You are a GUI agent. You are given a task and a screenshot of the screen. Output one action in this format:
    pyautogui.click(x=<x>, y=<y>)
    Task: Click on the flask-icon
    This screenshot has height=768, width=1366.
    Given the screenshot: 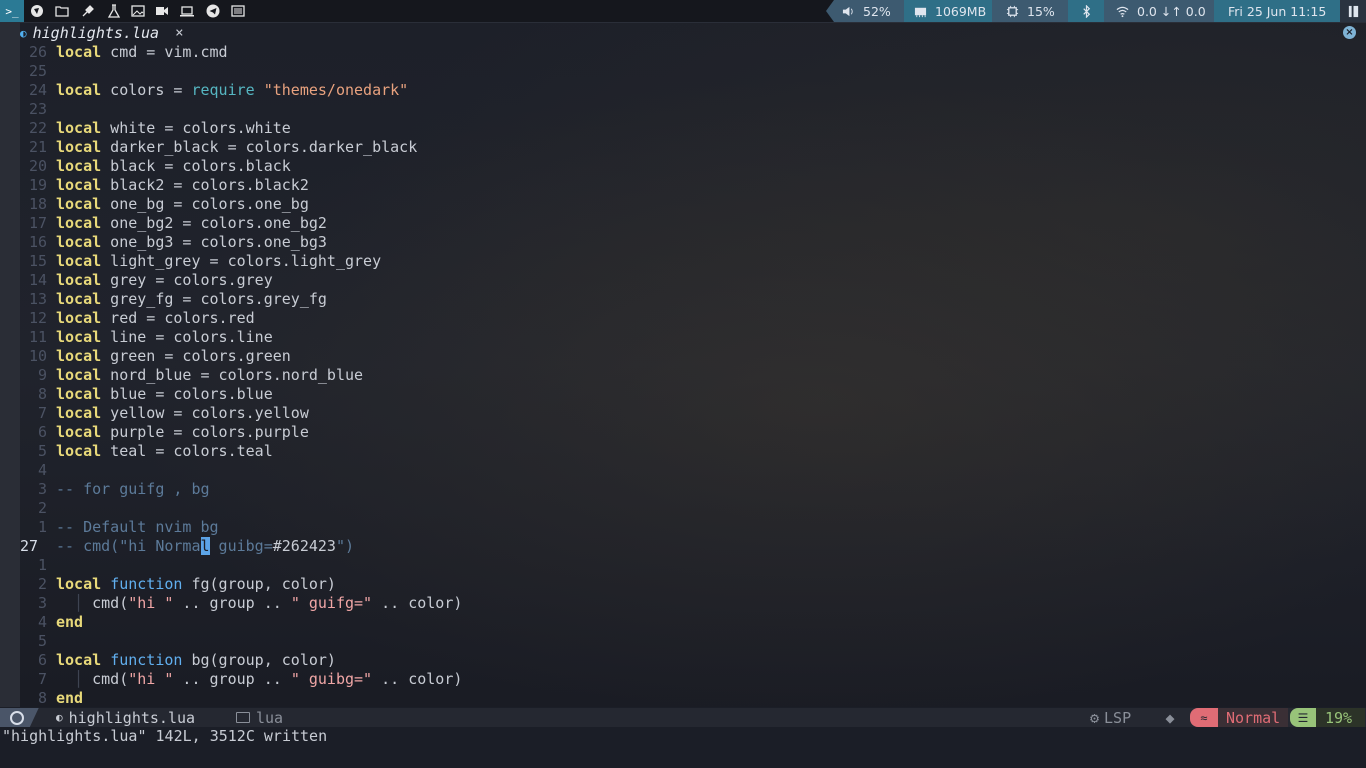 What is the action you would take?
    pyautogui.click(x=114, y=11)
    